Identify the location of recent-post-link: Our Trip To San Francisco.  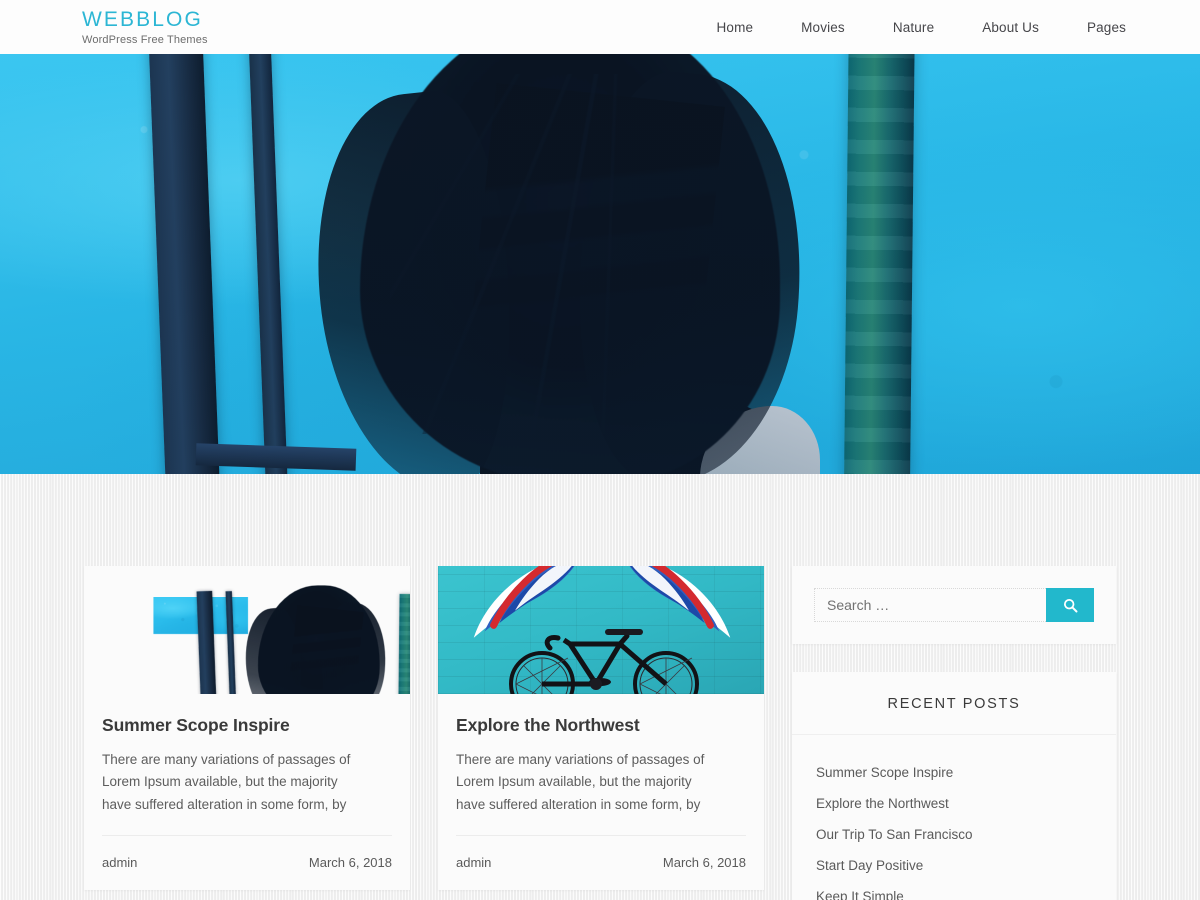
(954, 834).